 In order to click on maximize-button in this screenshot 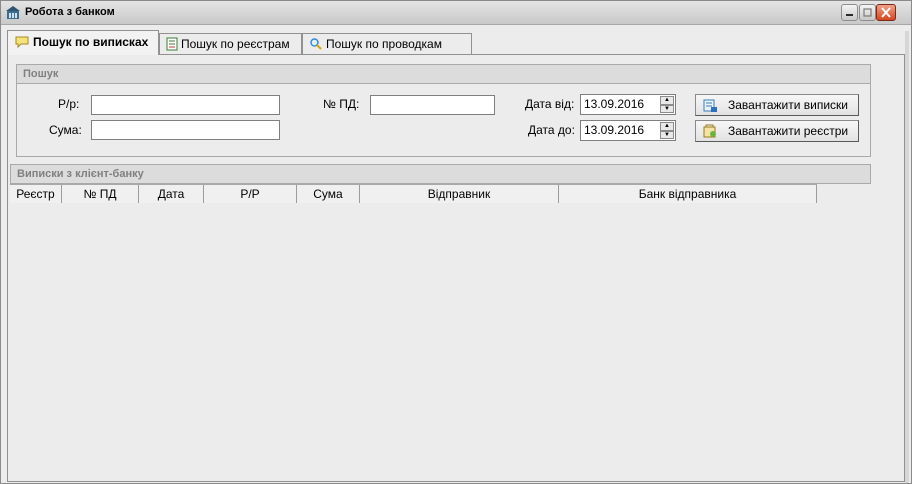, I will do `click(867, 12)`.